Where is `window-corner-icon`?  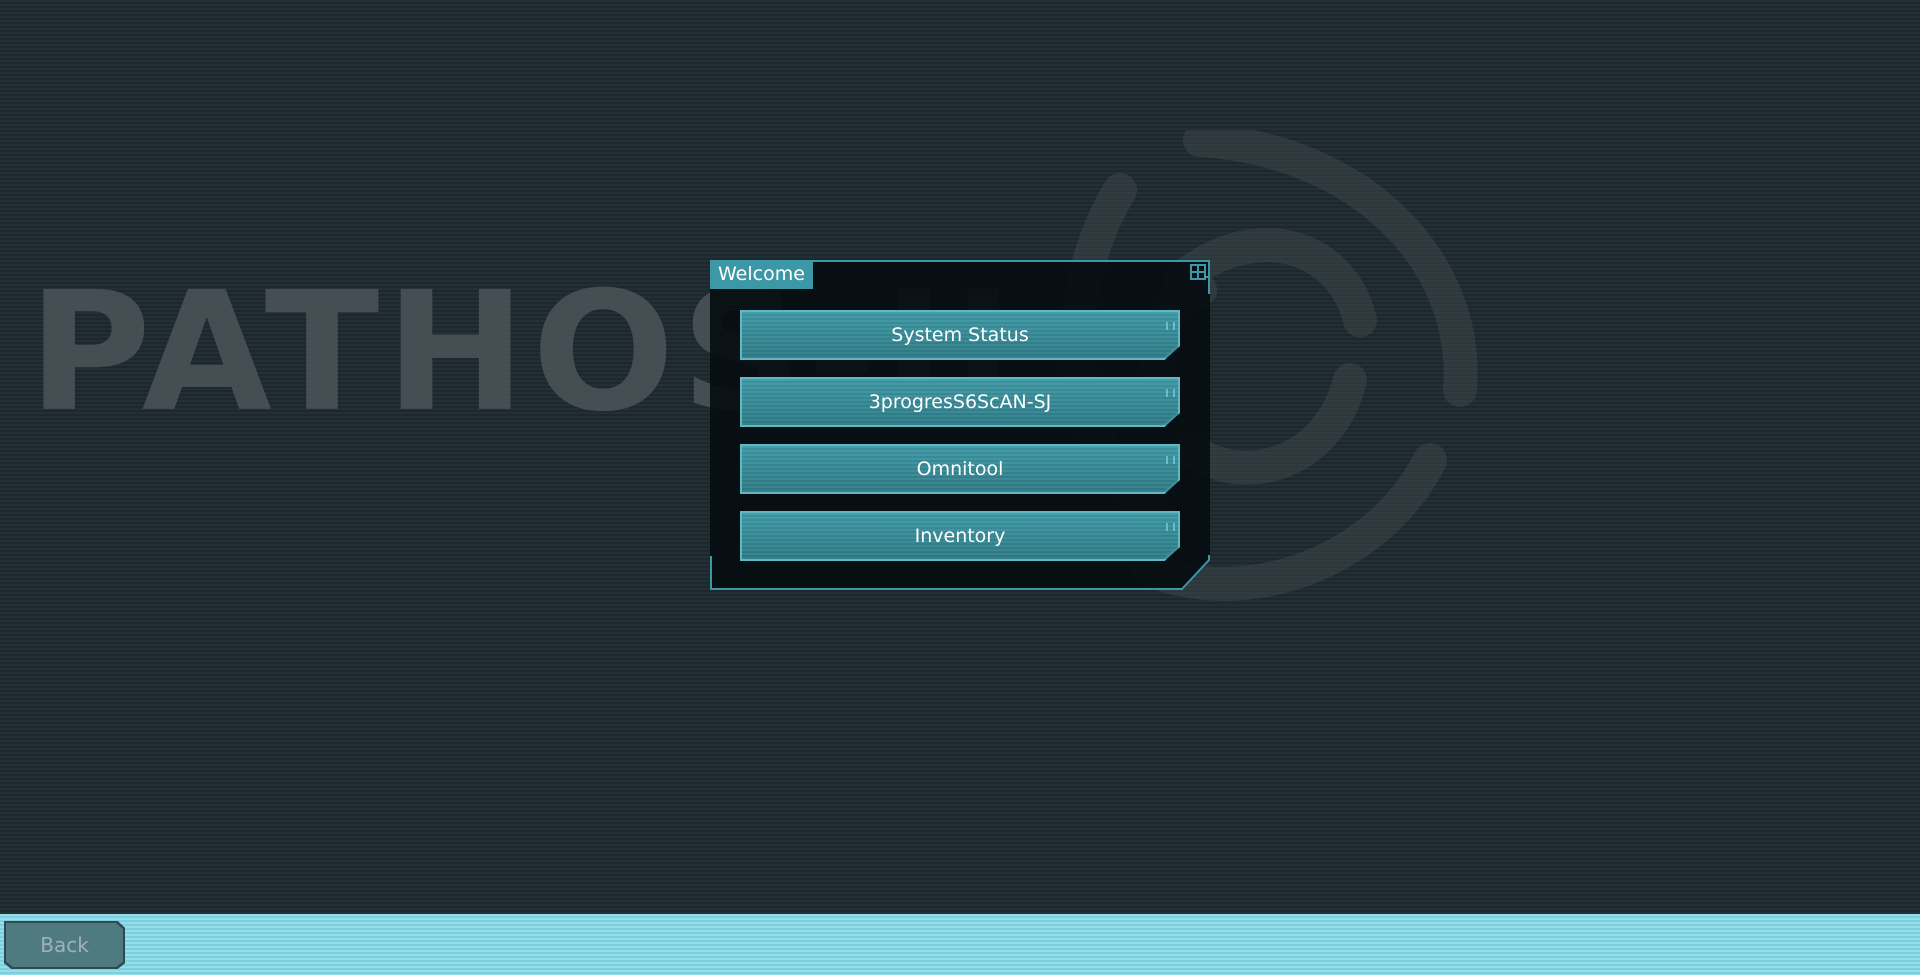
window-corner-icon is located at coordinates (1199, 273).